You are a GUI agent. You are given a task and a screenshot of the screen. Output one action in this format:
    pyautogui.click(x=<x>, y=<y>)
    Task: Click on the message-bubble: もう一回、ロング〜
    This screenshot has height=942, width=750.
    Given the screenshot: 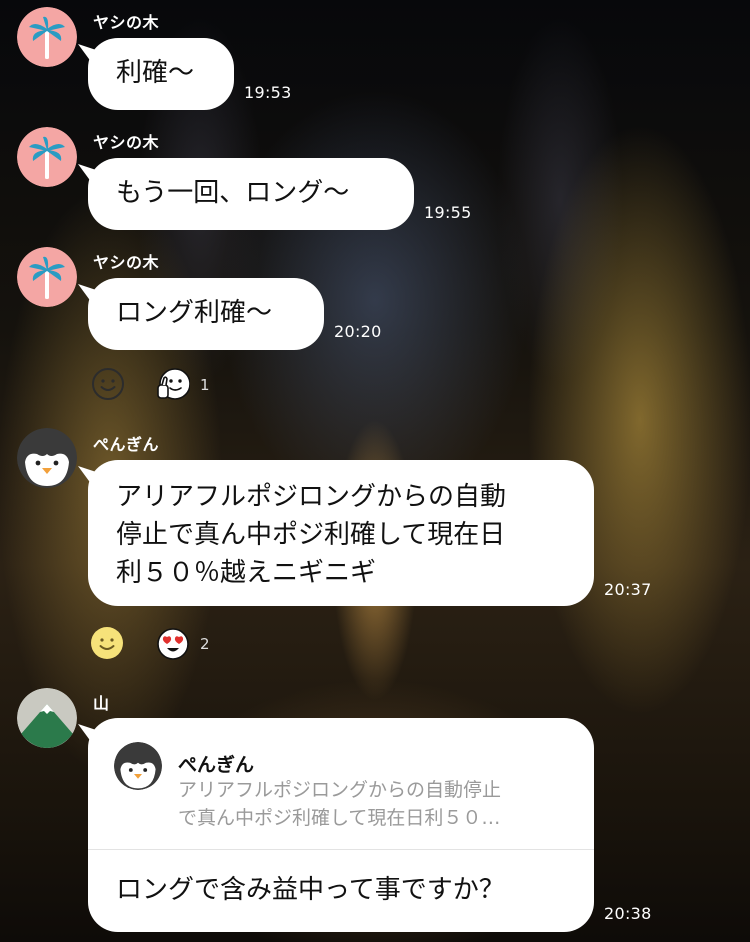 What is the action you would take?
    pyautogui.click(x=251, y=194)
    